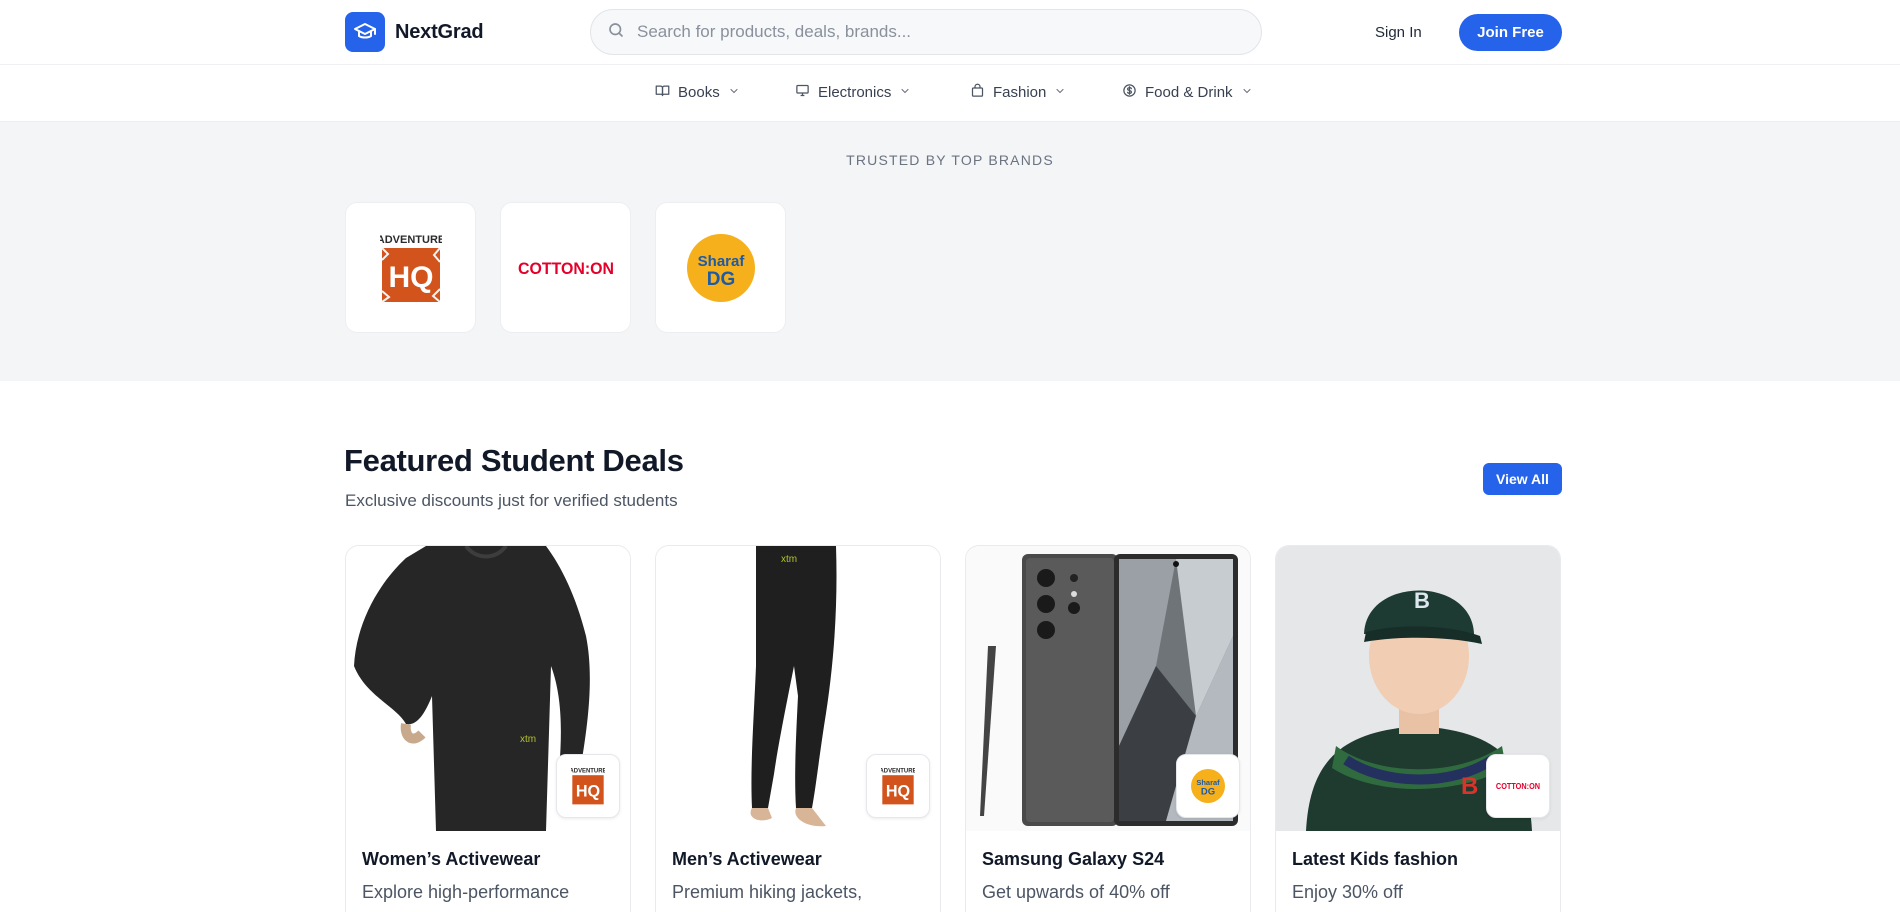  Describe the element at coordinates (662, 92) in the screenshot. I see `book-icon` at that location.